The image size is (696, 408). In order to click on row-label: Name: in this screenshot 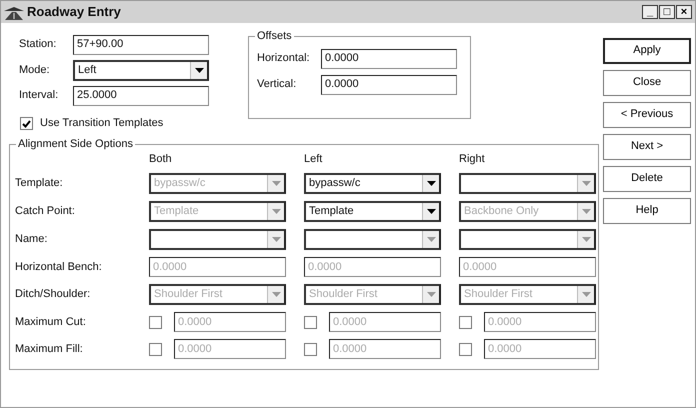, I will do `click(31, 239)`.